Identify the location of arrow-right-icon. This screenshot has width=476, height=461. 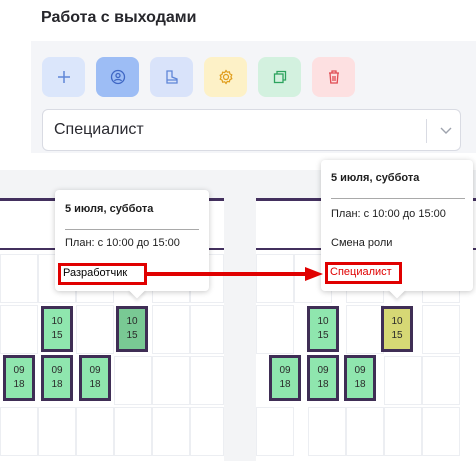
(235, 274).